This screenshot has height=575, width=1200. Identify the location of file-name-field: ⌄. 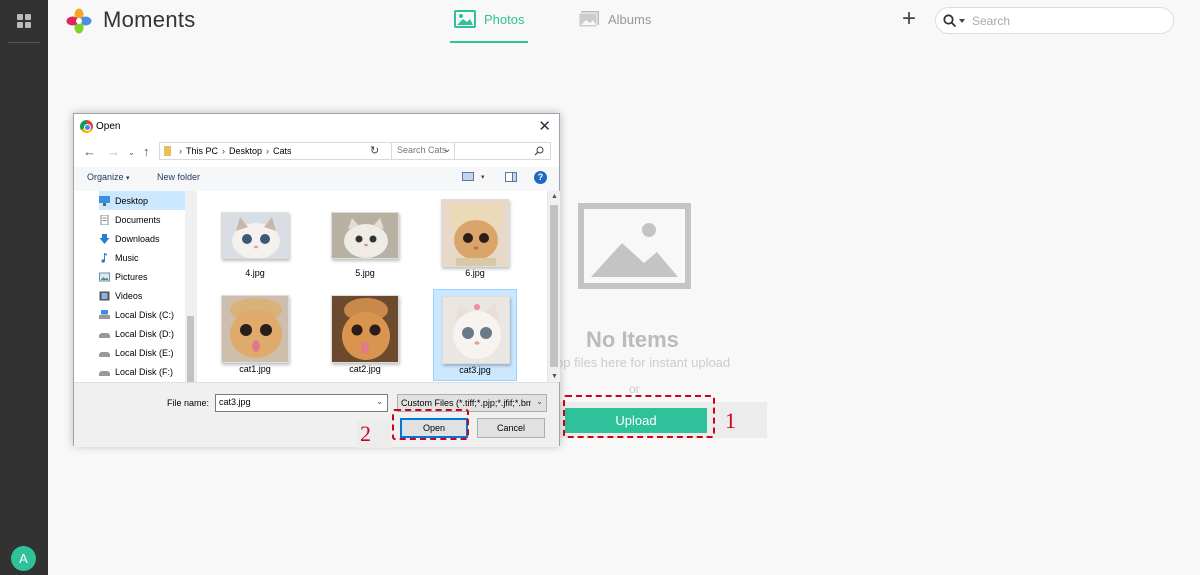
(301, 403).